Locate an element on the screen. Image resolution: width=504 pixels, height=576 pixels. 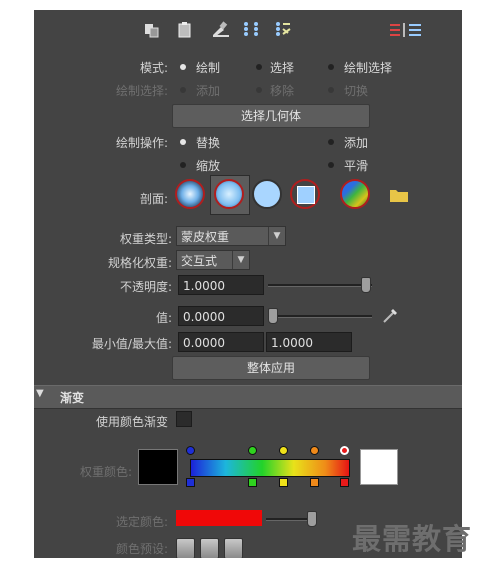
gaussian-brush-icon is located at coordinates (190, 194).